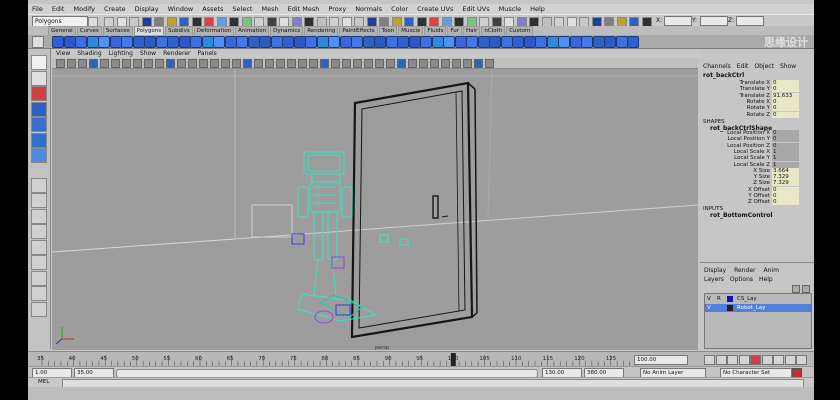 The height and width of the screenshot is (400, 840). What do you see at coordinates (39, 109) in the screenshot?
I see `move-tool-icon` at bounding box center [39, 109].